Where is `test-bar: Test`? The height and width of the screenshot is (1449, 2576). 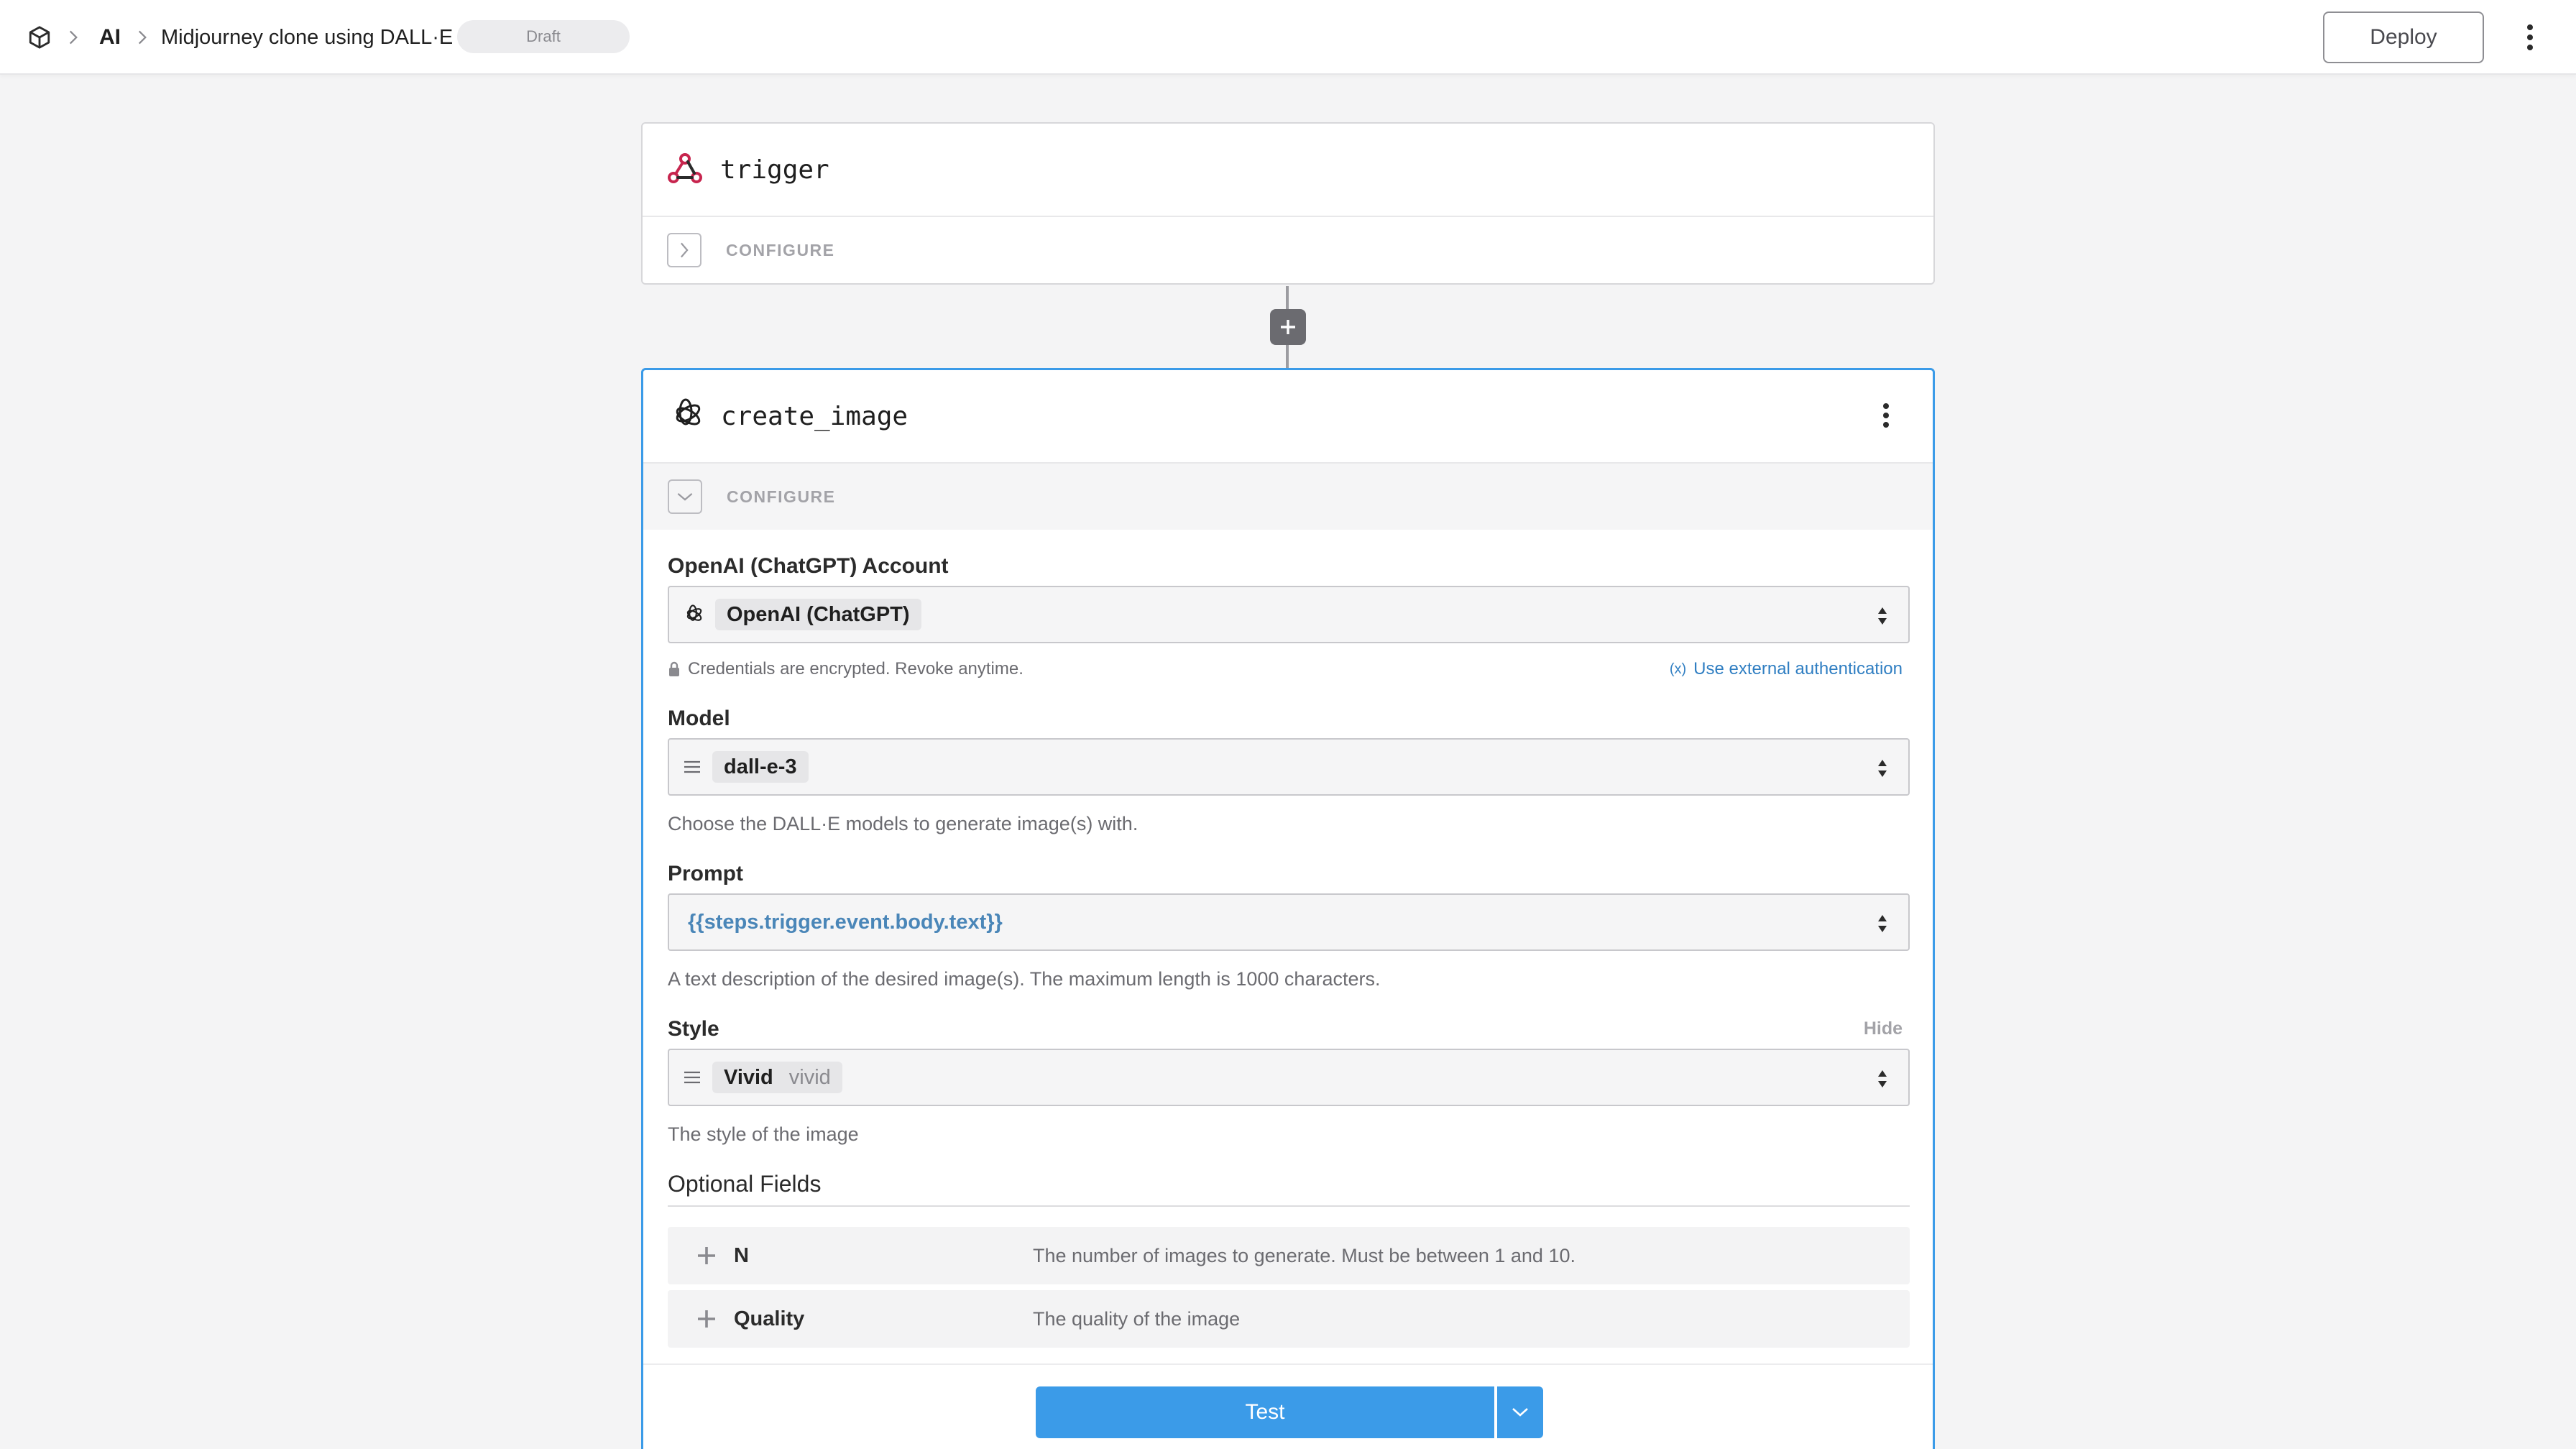 test-bar: Test is located at coordinates (1288, 1406).